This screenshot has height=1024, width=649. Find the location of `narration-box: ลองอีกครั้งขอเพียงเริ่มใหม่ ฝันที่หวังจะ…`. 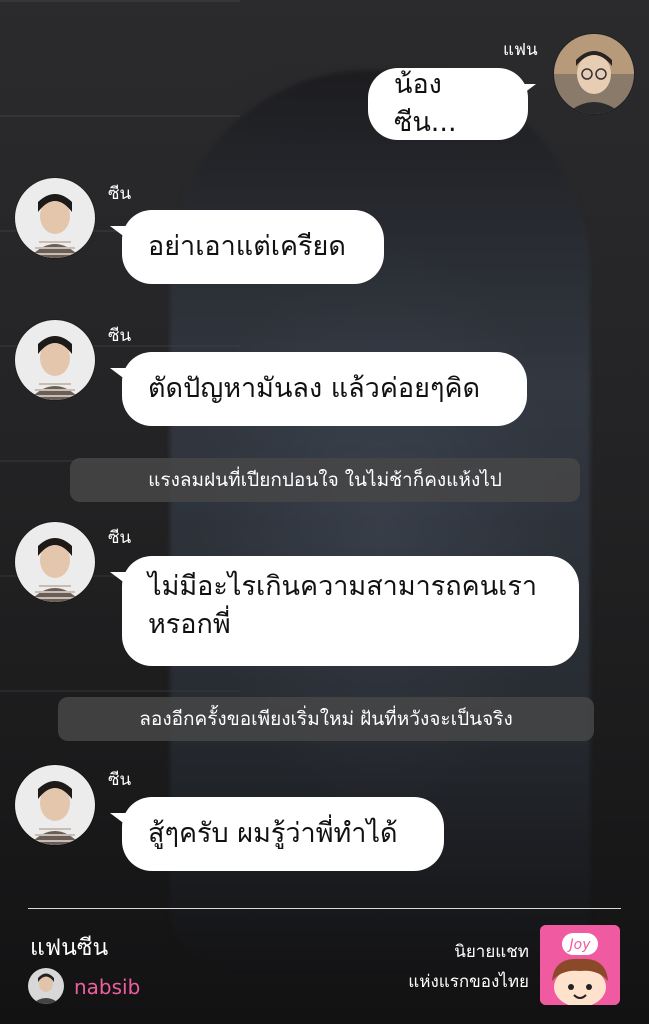

narration-box: ลองอีกครั้งขอเพียงเริ่มใหม่ ฝันที่หวังจะ… is located at coordinates (326, 719).